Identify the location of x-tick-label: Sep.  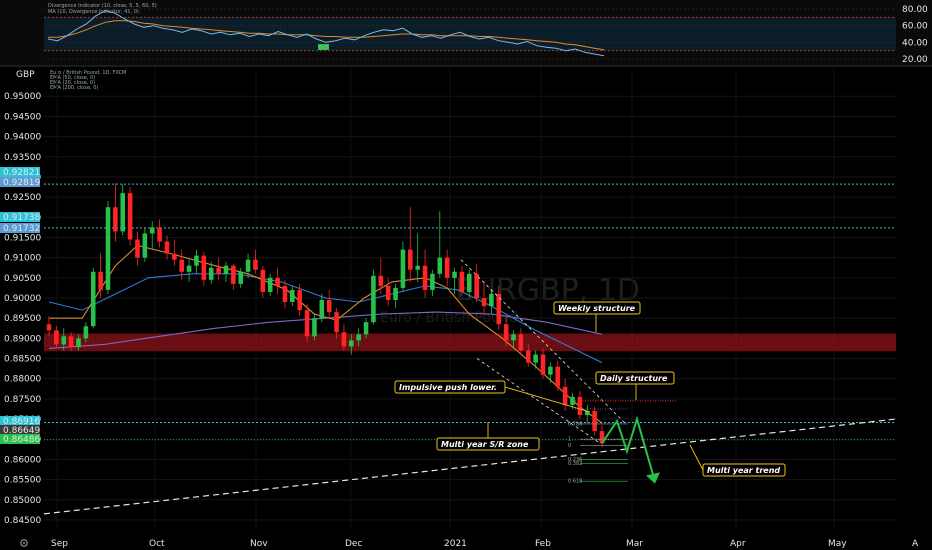
(59, 544).